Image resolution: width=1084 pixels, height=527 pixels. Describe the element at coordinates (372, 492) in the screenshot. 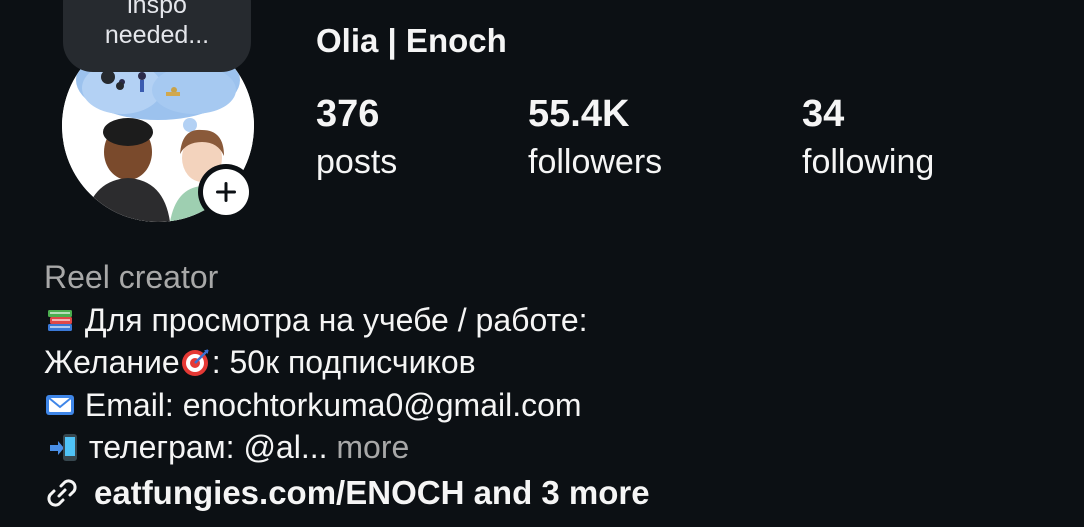

I see `profile-links-text: eatfungies.com/ENOCH and 3 more` at that location.